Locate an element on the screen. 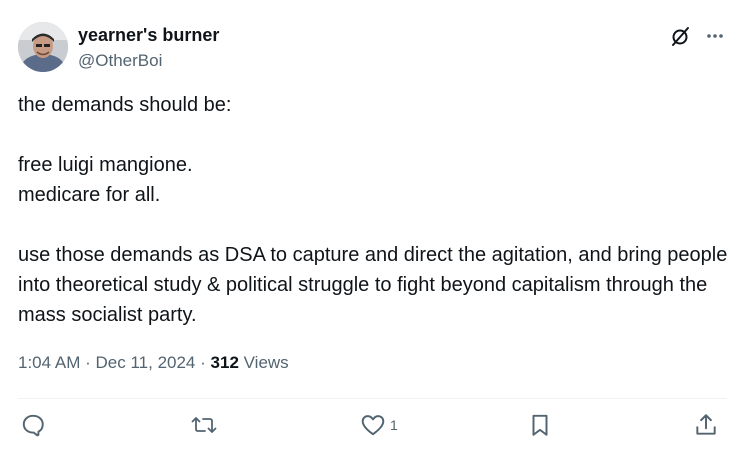 Image resolution: width=745 pixels, height=457 pixels. grok-icon is located at coordinates (681, 36).